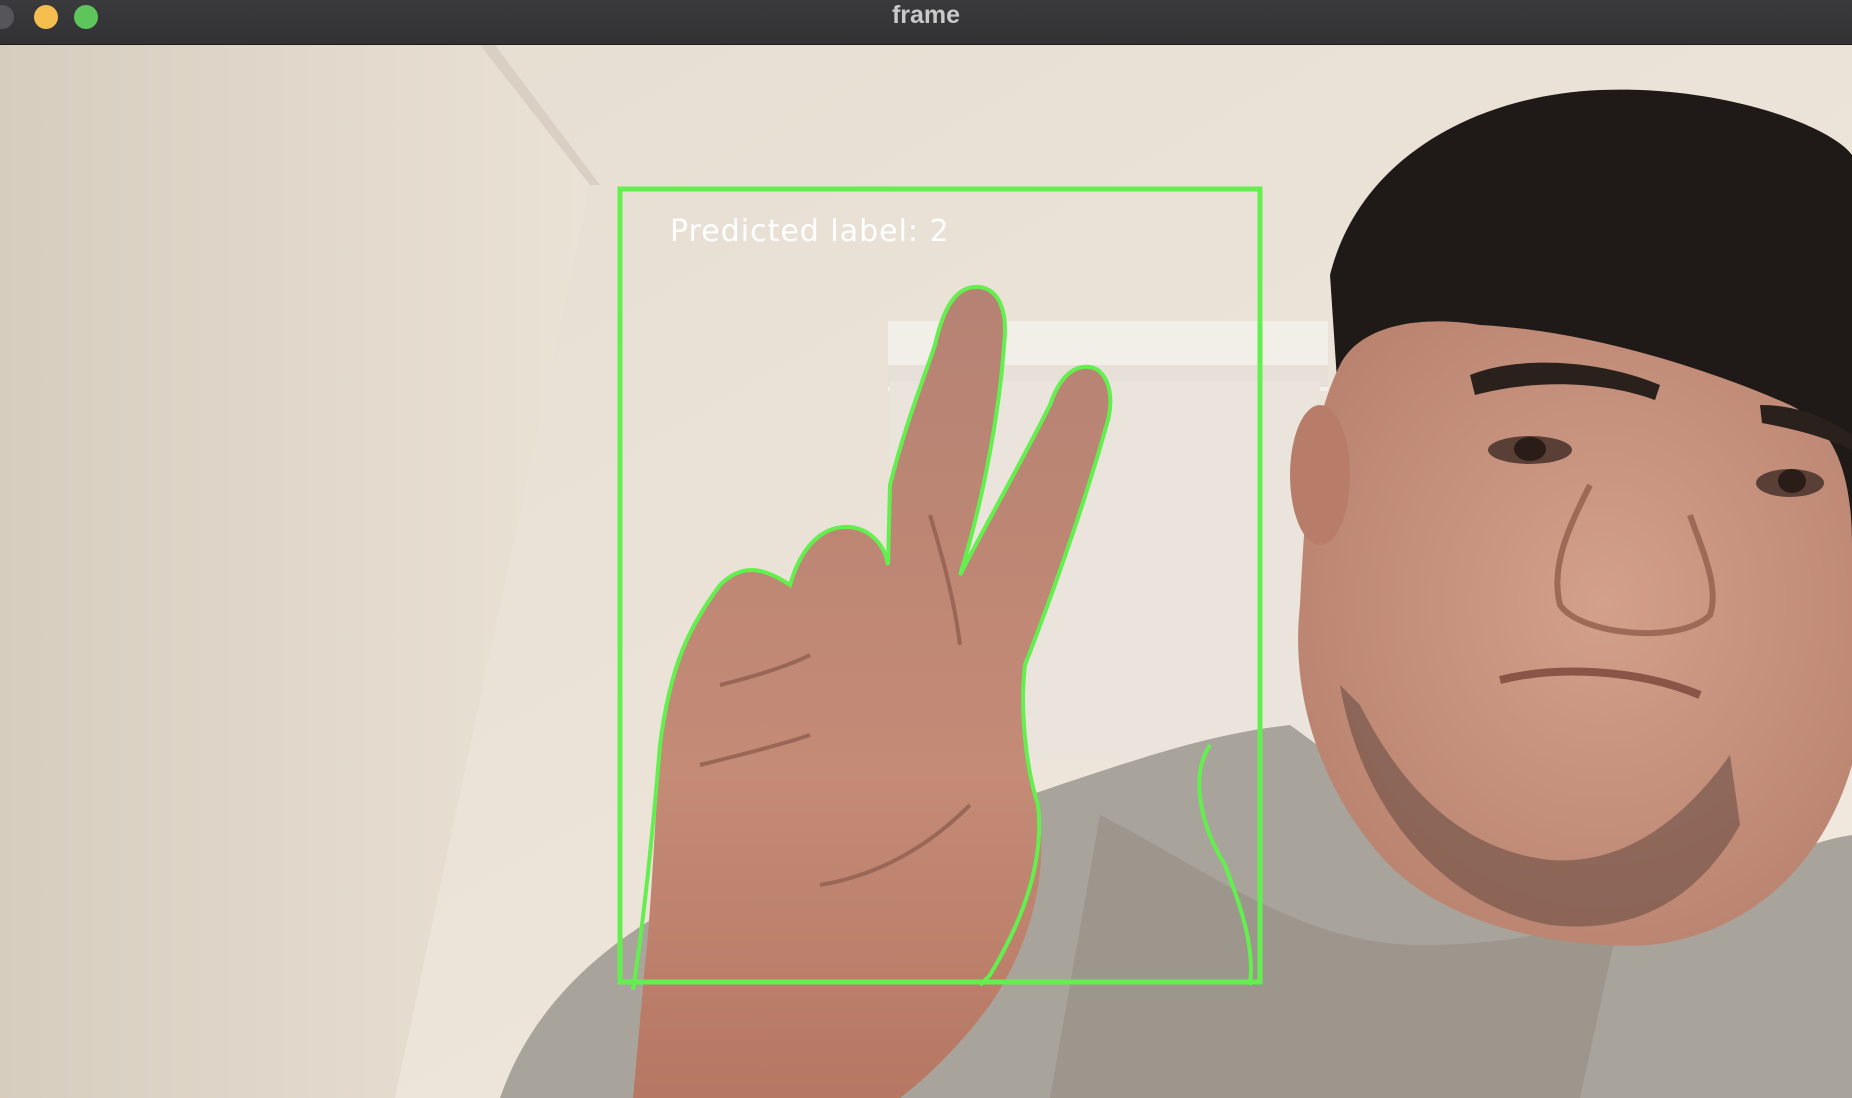  What do you see at coordinates (926, 15) in the screenshot?
I see `window-title: frame` at bounding box center [926, 15].